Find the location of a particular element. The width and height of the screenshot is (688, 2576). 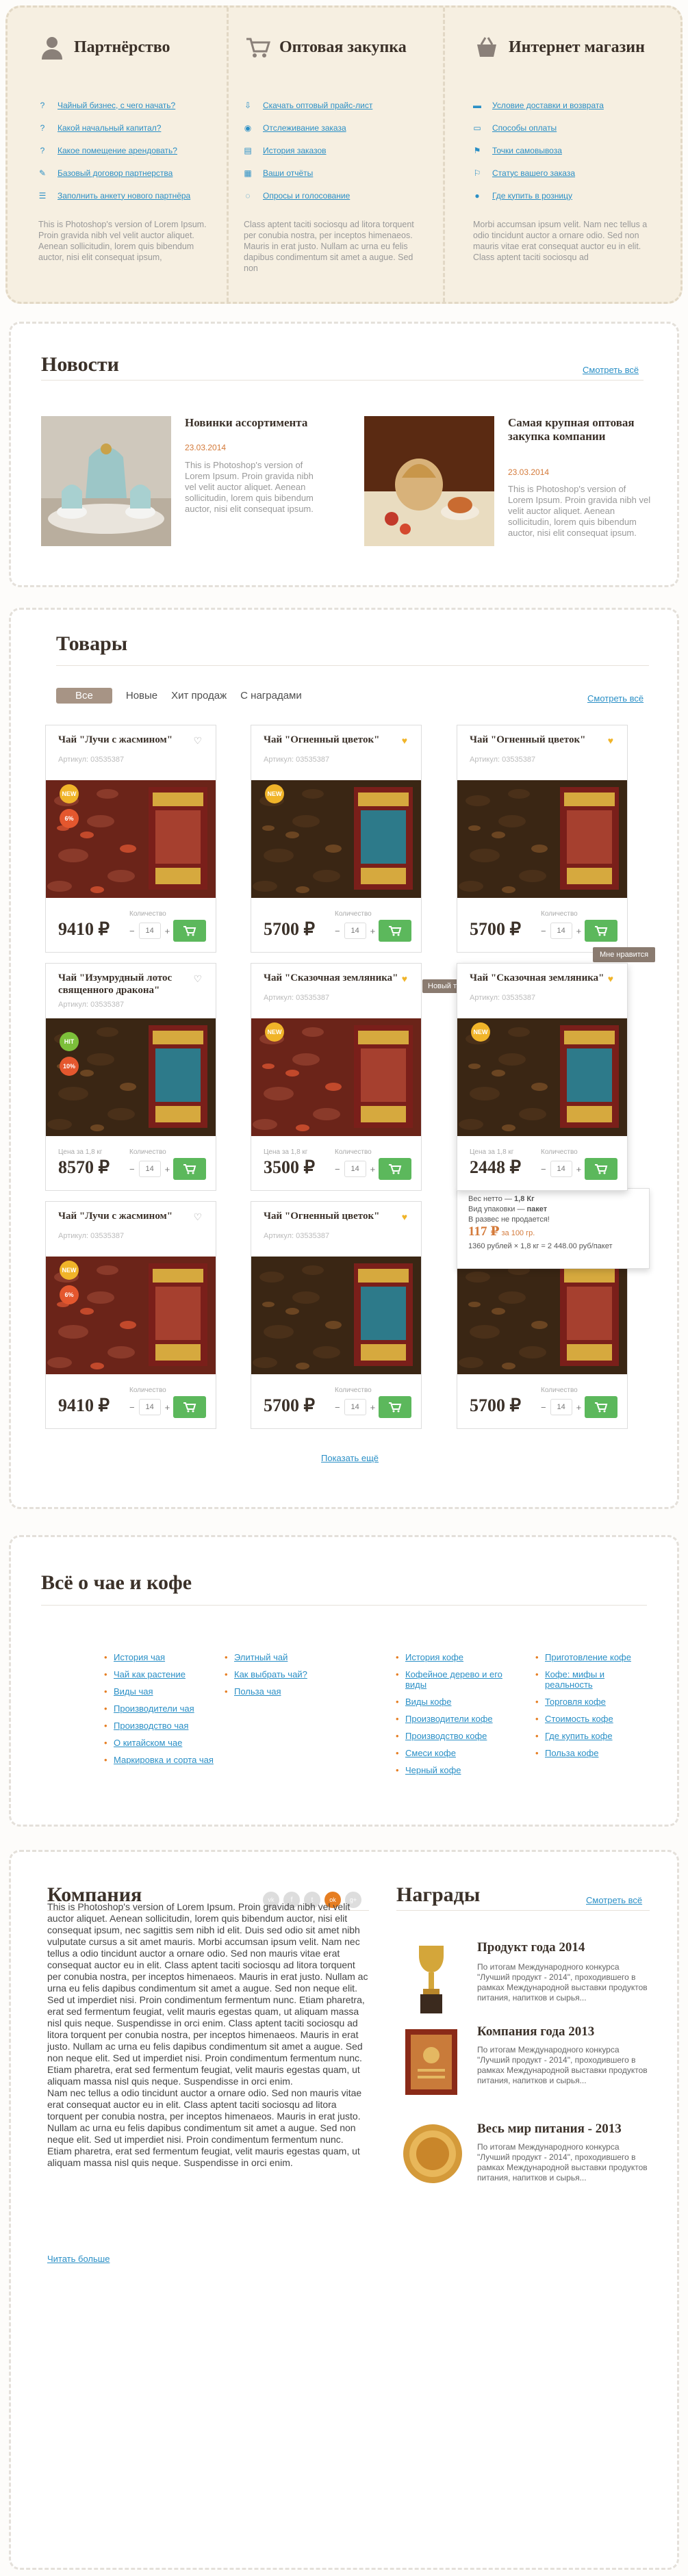

news-see-all-link: Смотреть всё is located at coordinates (611, 370).